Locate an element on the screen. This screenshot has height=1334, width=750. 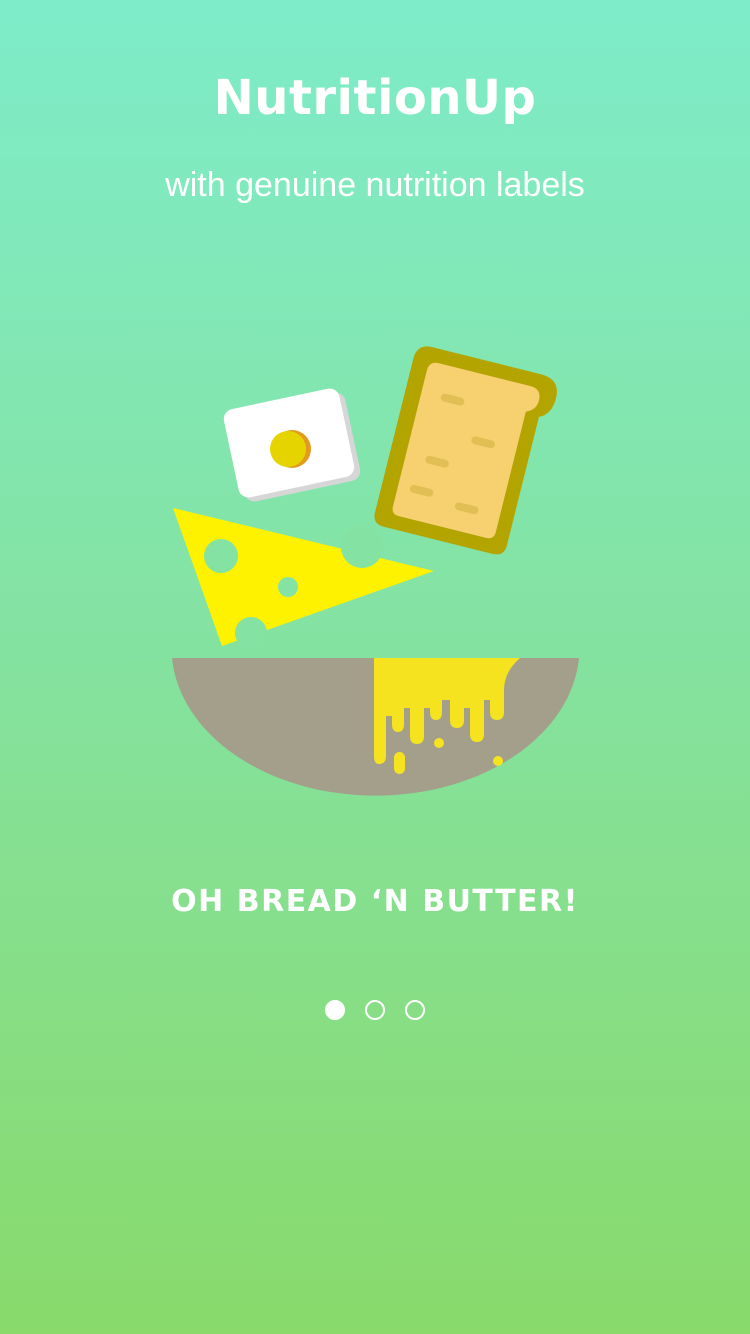
egg-icon is located at coordinates (292, 445).